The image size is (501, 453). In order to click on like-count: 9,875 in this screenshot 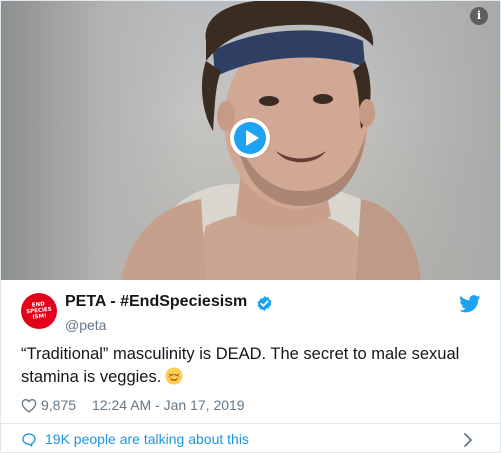, I will do `click(58, 405)`.